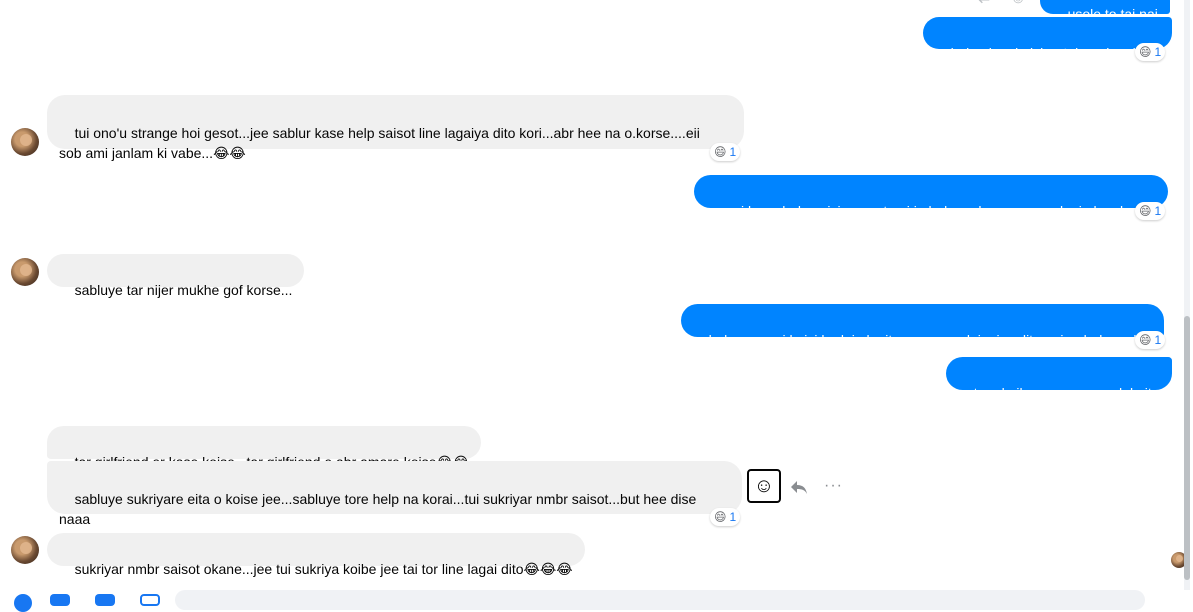 The image size is (1193, 612). I want to click on reply-arrow-icon, so click(799, 487).